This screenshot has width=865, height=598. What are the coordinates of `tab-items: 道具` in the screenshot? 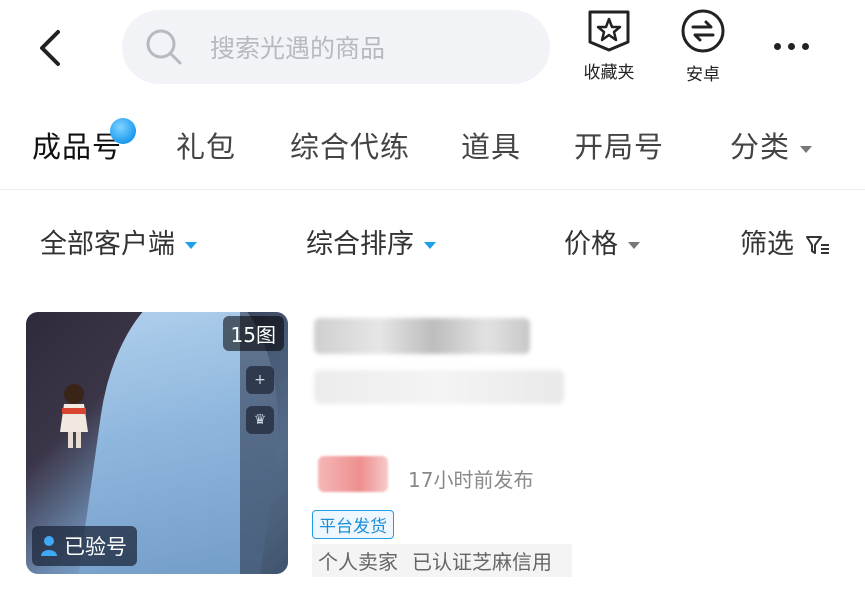 It's located at (491, 145).